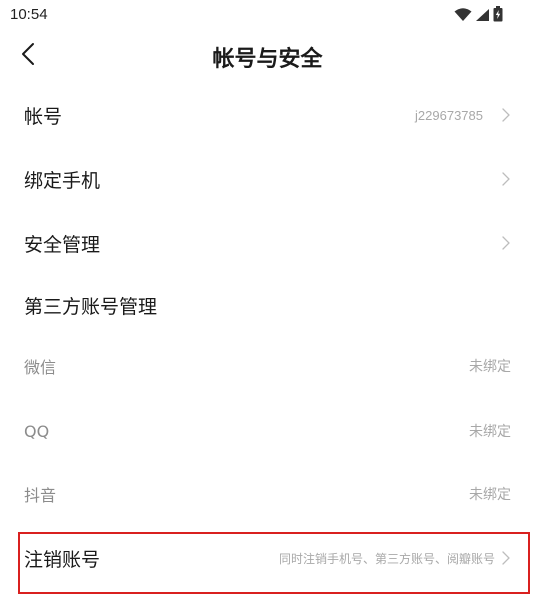 The height and width of the screenshot is (614, 535). What do you see at coordinates (482, 16) in the screenshot?
I see `signal-icon` at bounding box center [482, 16].